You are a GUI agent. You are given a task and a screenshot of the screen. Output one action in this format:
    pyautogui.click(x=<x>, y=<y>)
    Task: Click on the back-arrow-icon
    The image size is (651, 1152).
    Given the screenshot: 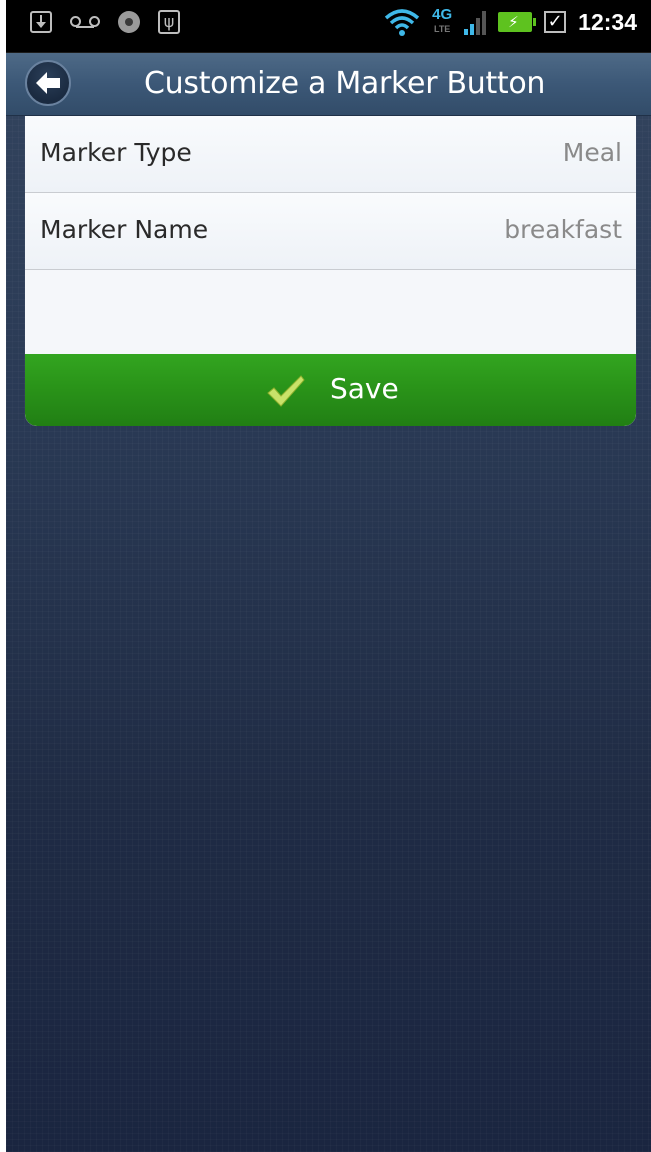 What is the action you would take?
    pyautogui.click(x=48, y=83)
    